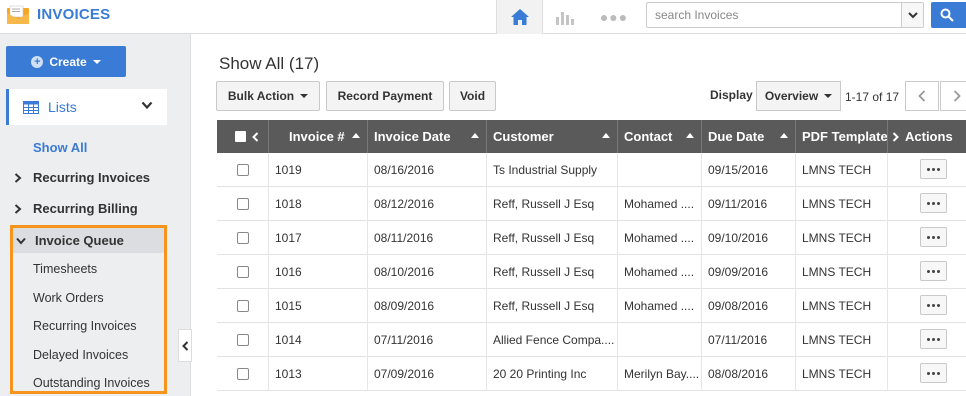 The width and height of the screenshot is (966, 396). I want to click on cell-invoice-date: 07/09/2016, so click(427, 374).